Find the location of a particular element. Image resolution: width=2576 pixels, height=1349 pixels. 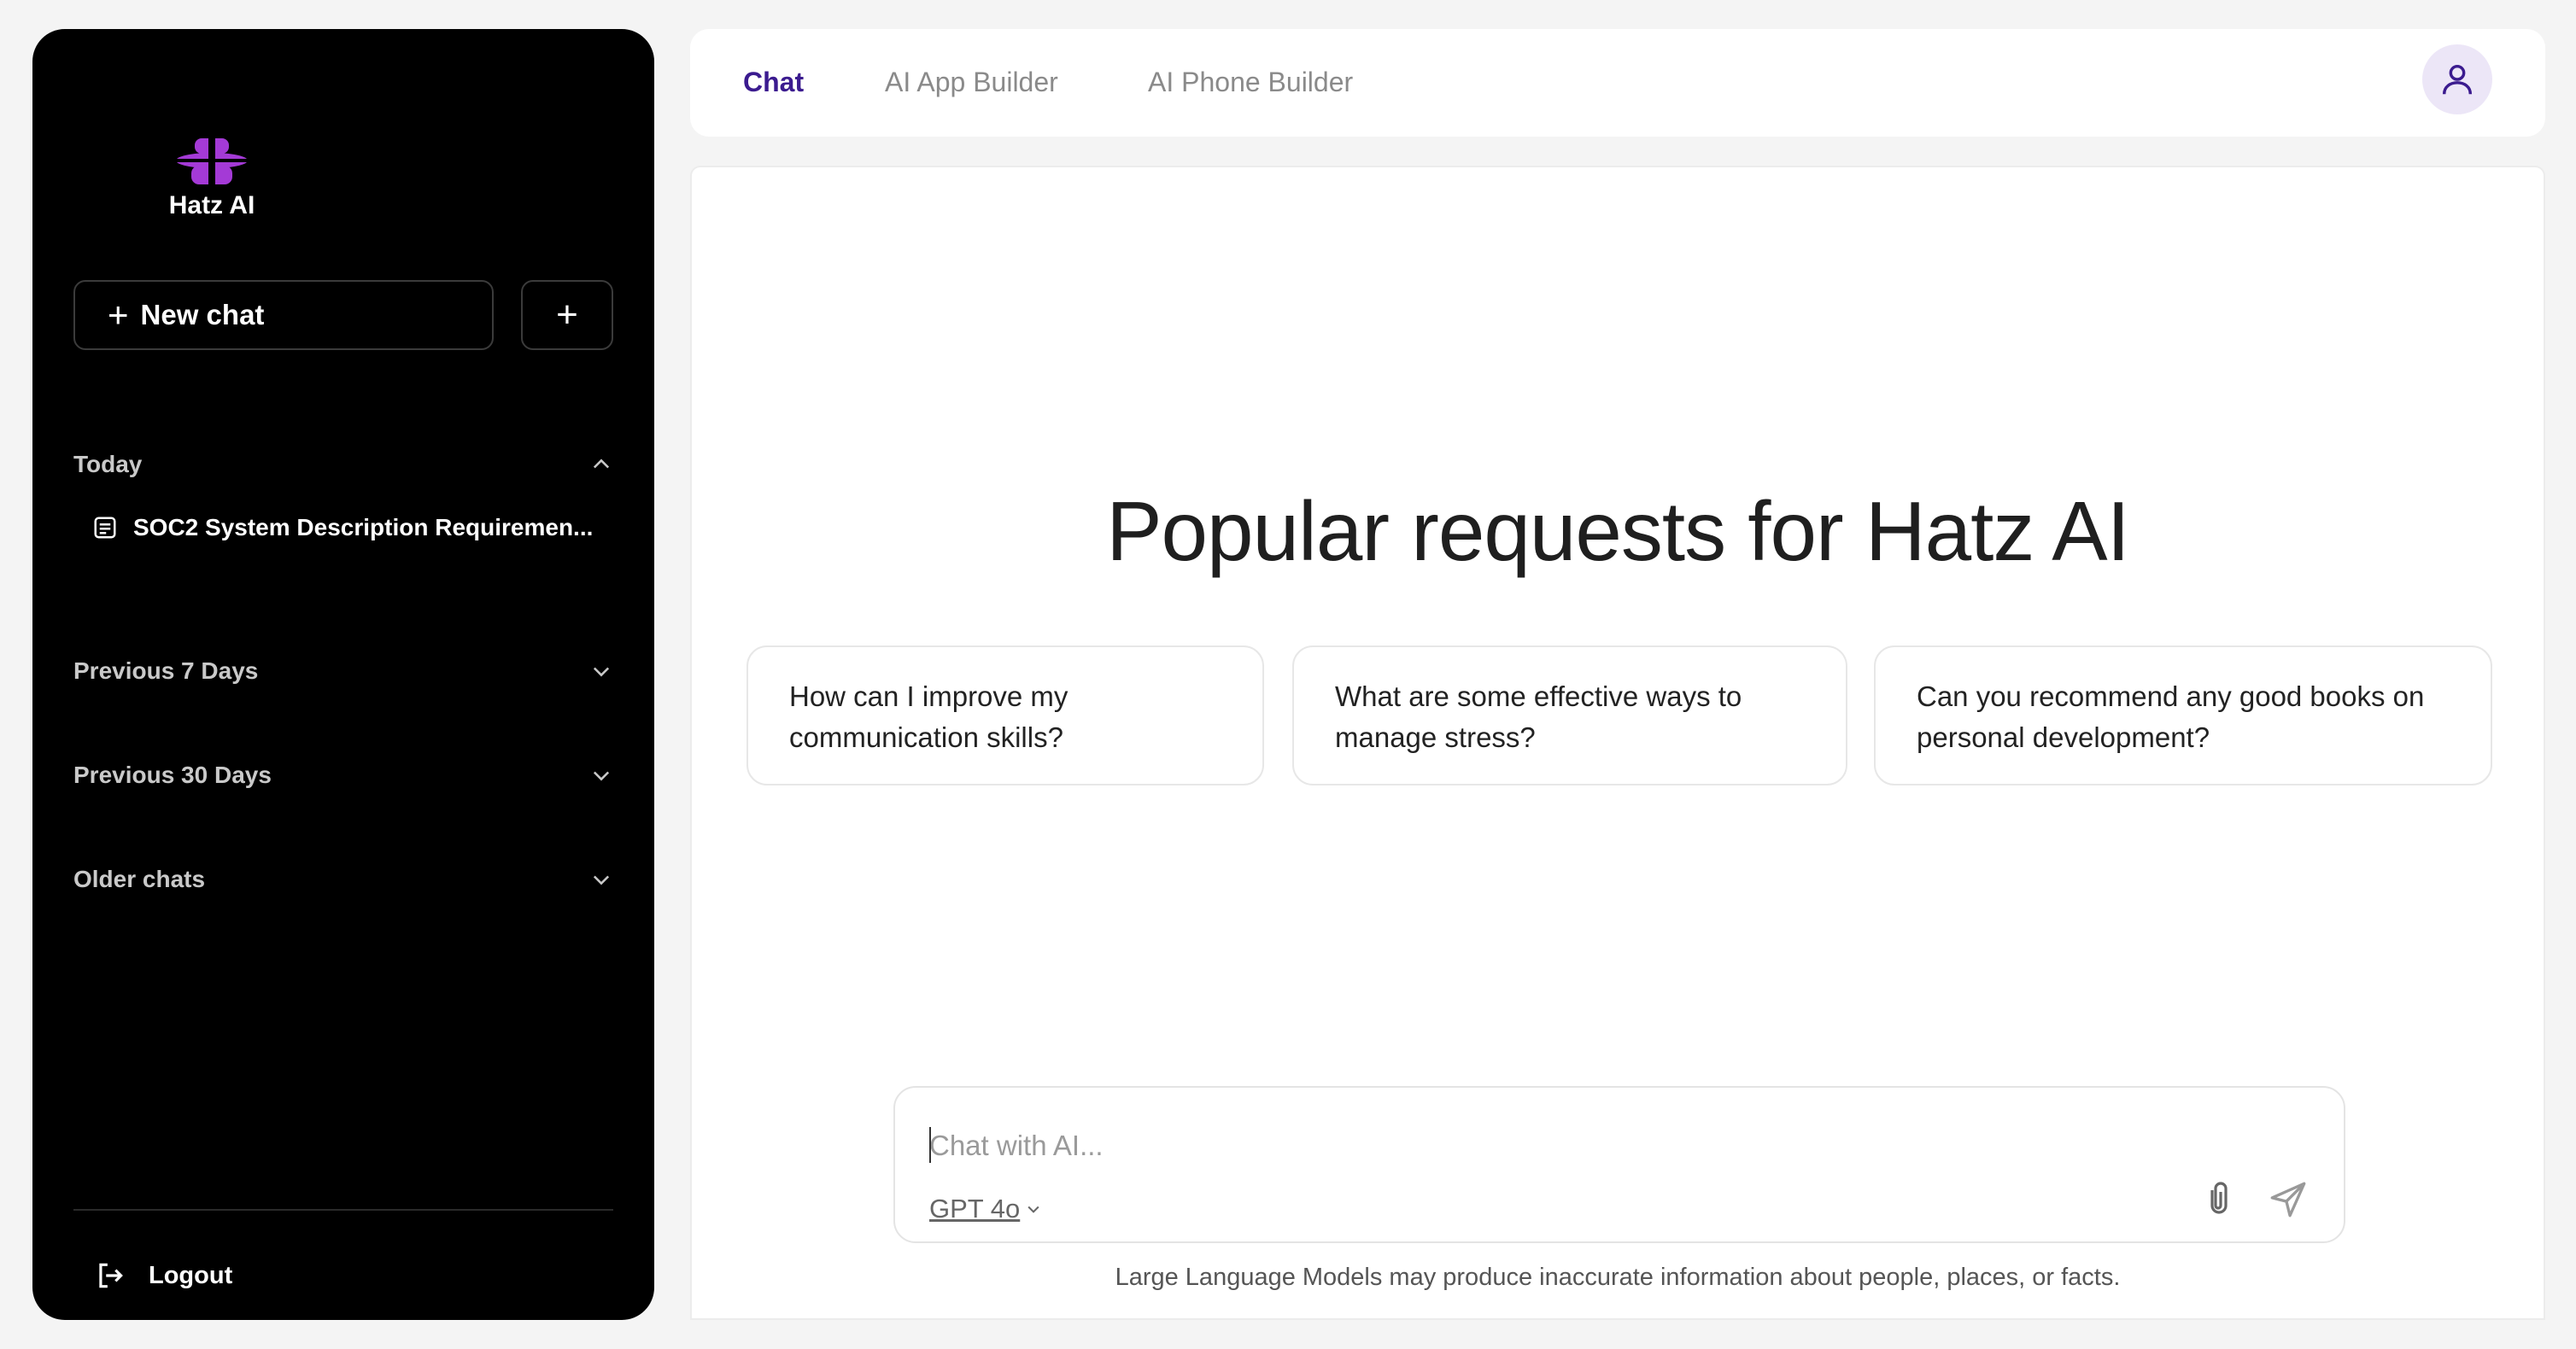

chat-composer: GPT 4o is located at coordinates (1619, 1165).